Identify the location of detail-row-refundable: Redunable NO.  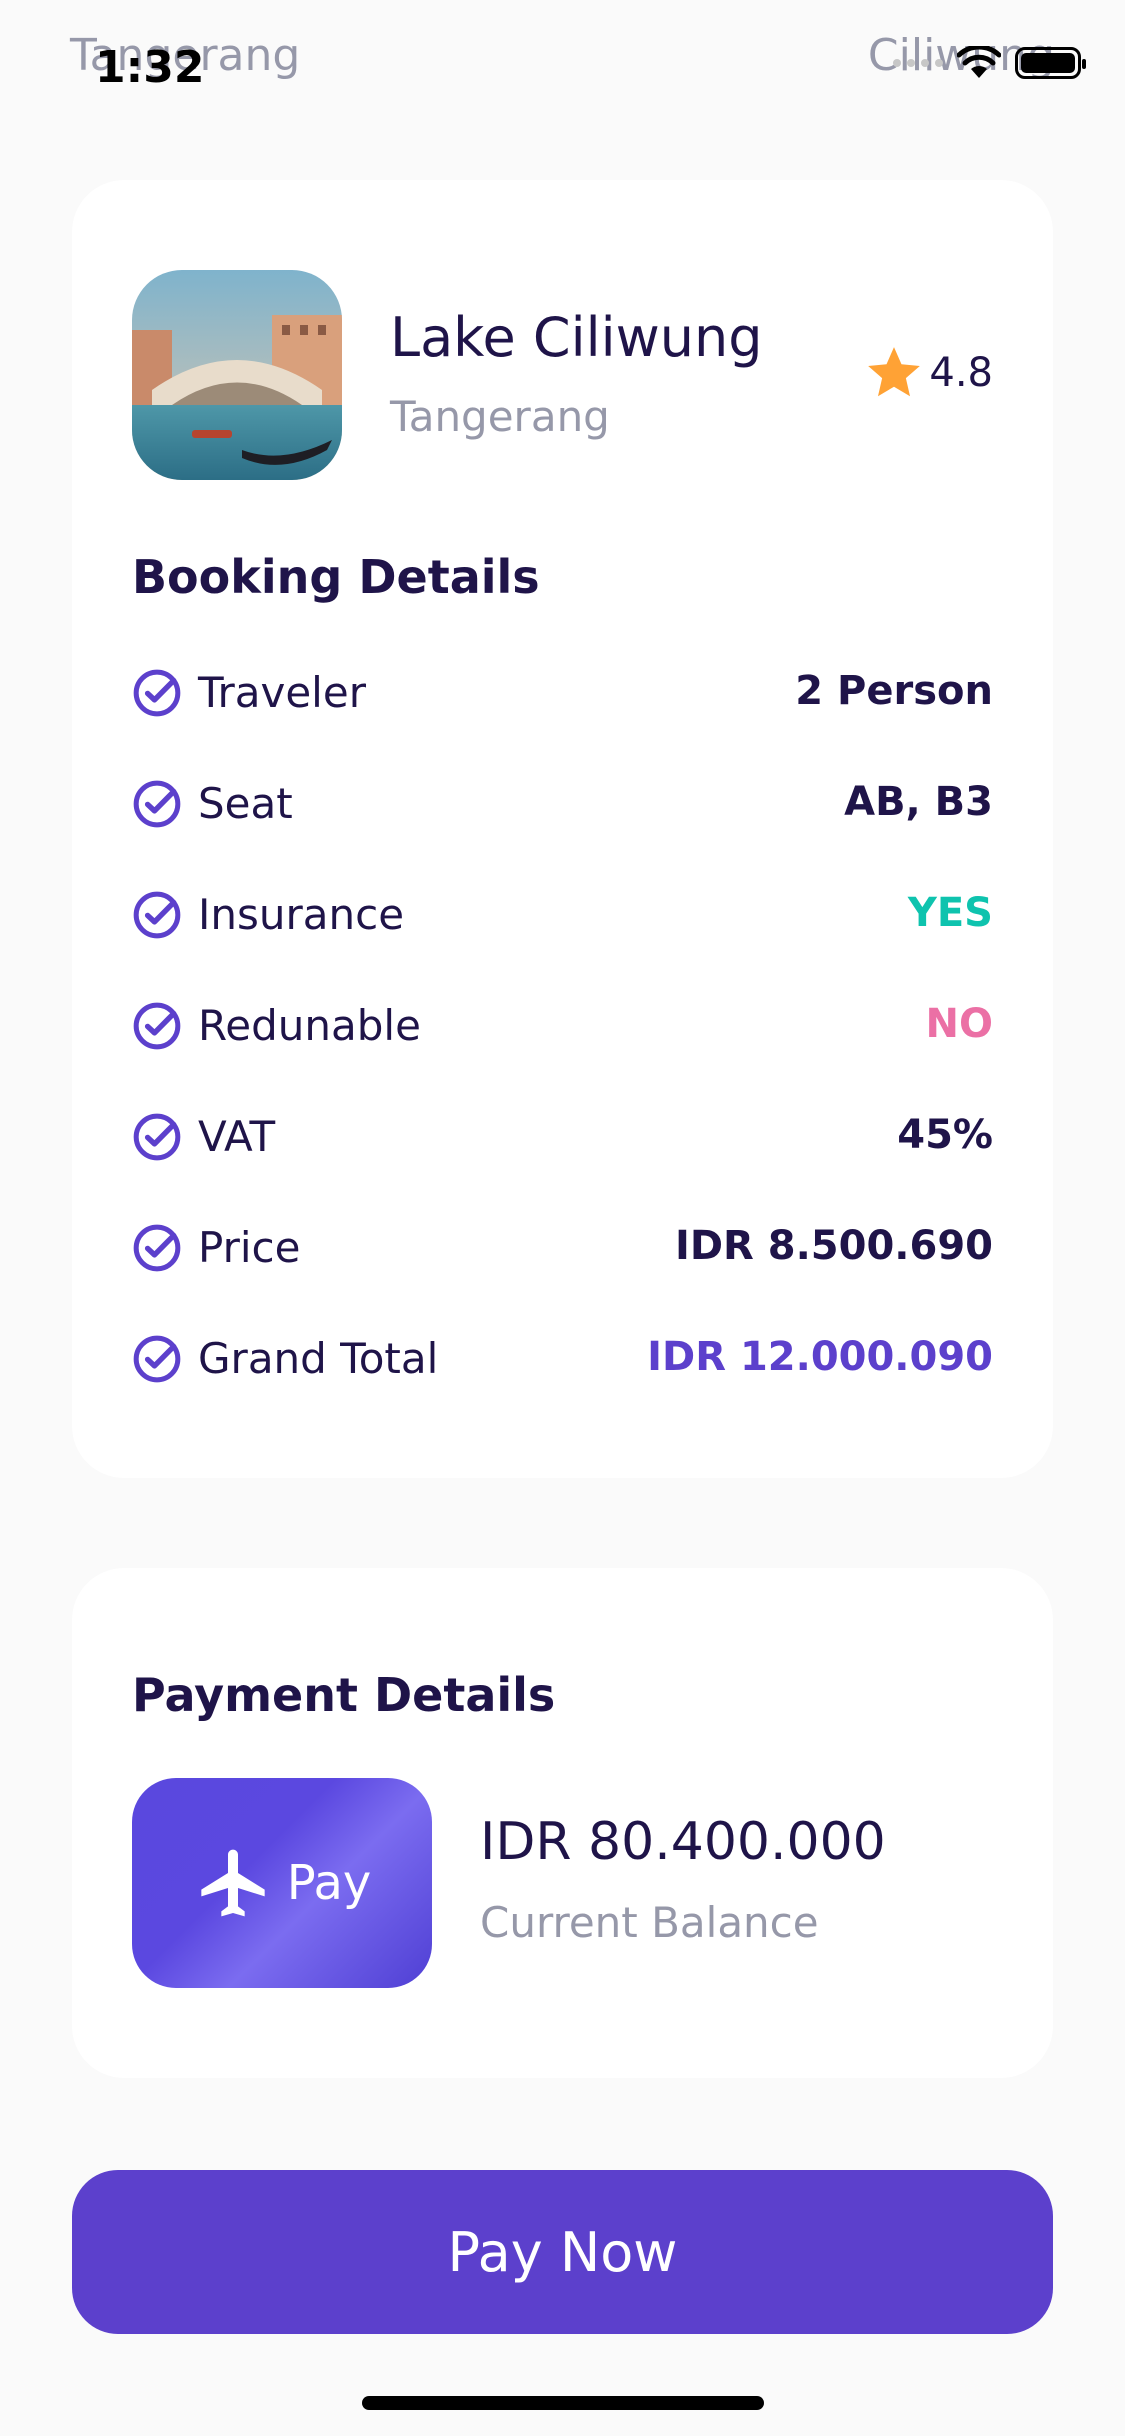
(562, 1025).